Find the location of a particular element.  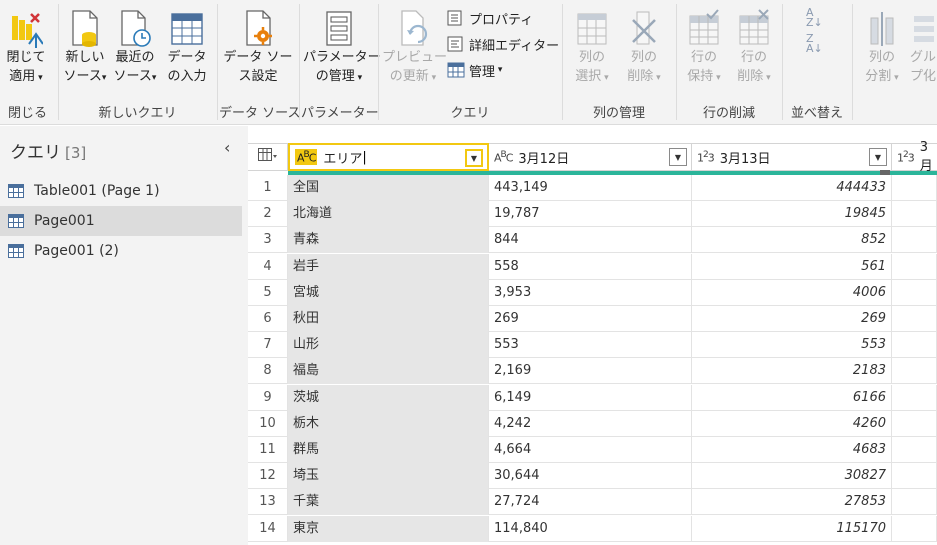

remove-columns-button: 列の 削除 ▾ is located at coordinates (644, 46).